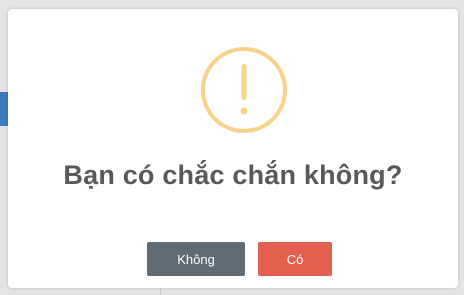  Describe the element at coordinates (196, 259) in the screenshot. I see `no-button: Không` at that location.